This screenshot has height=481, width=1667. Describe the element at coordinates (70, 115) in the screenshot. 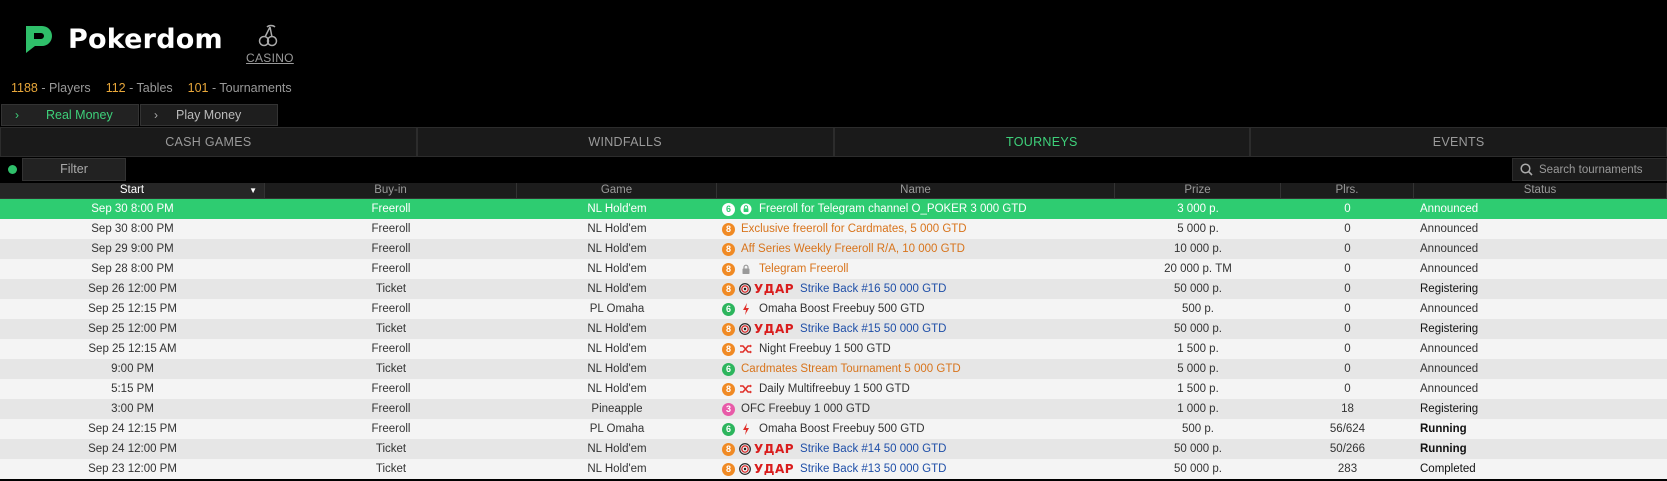

I see `tab-real-money: › Real Money` at that location.